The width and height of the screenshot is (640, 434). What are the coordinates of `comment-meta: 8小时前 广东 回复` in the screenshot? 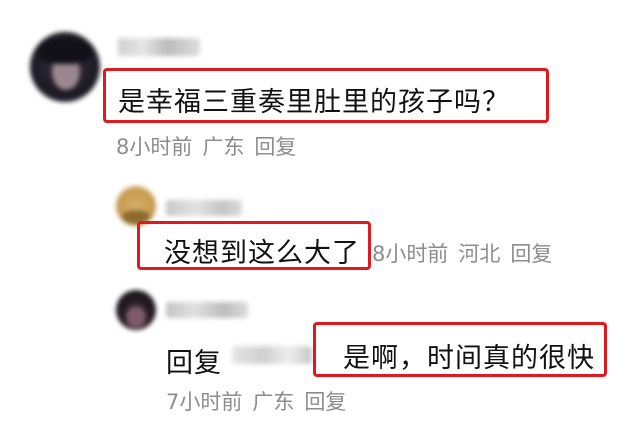 It's located at (211, 146).